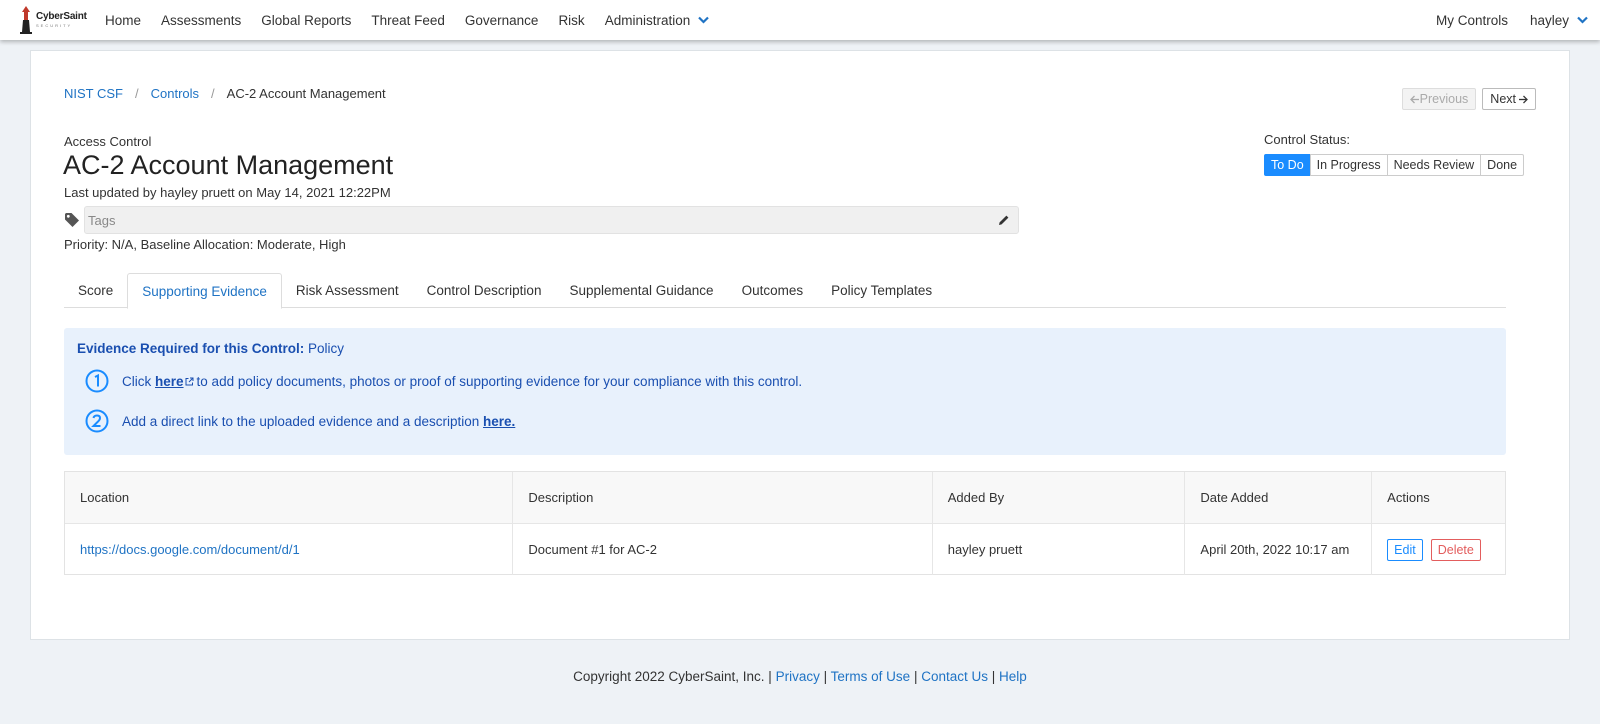  What do you see at coordinates (289, 497) in the screenshot?
I see `column-location: Location` at bounding box center [289, 497].